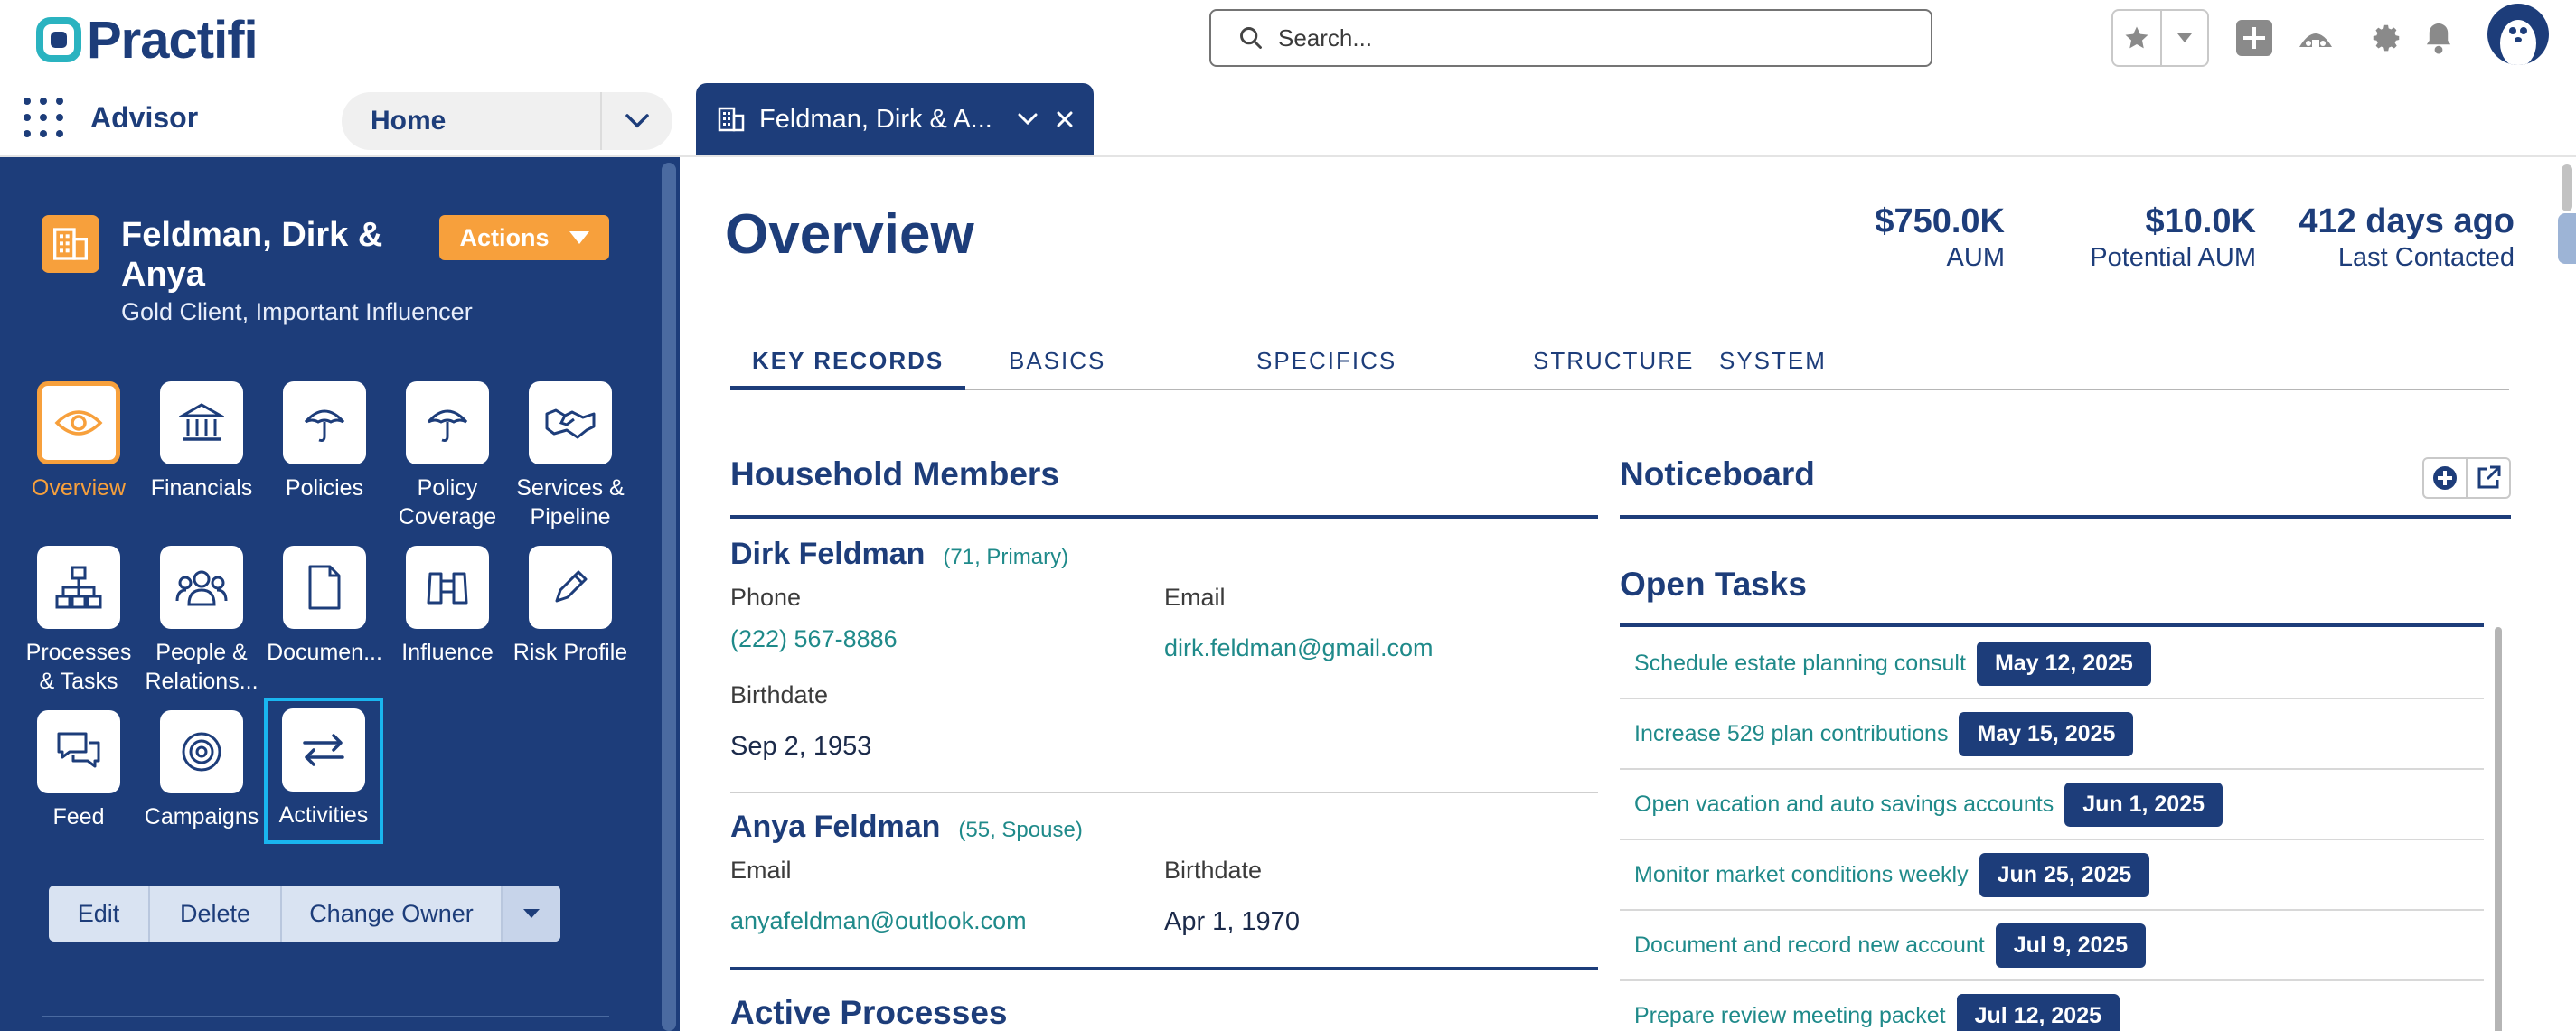 The image size is (2576, 1031). What do you see at coordinates (1232, 921) in the screenshot?
I see `birthdate-value: Apr 1, 1970` at bounding box center [1232, 921].